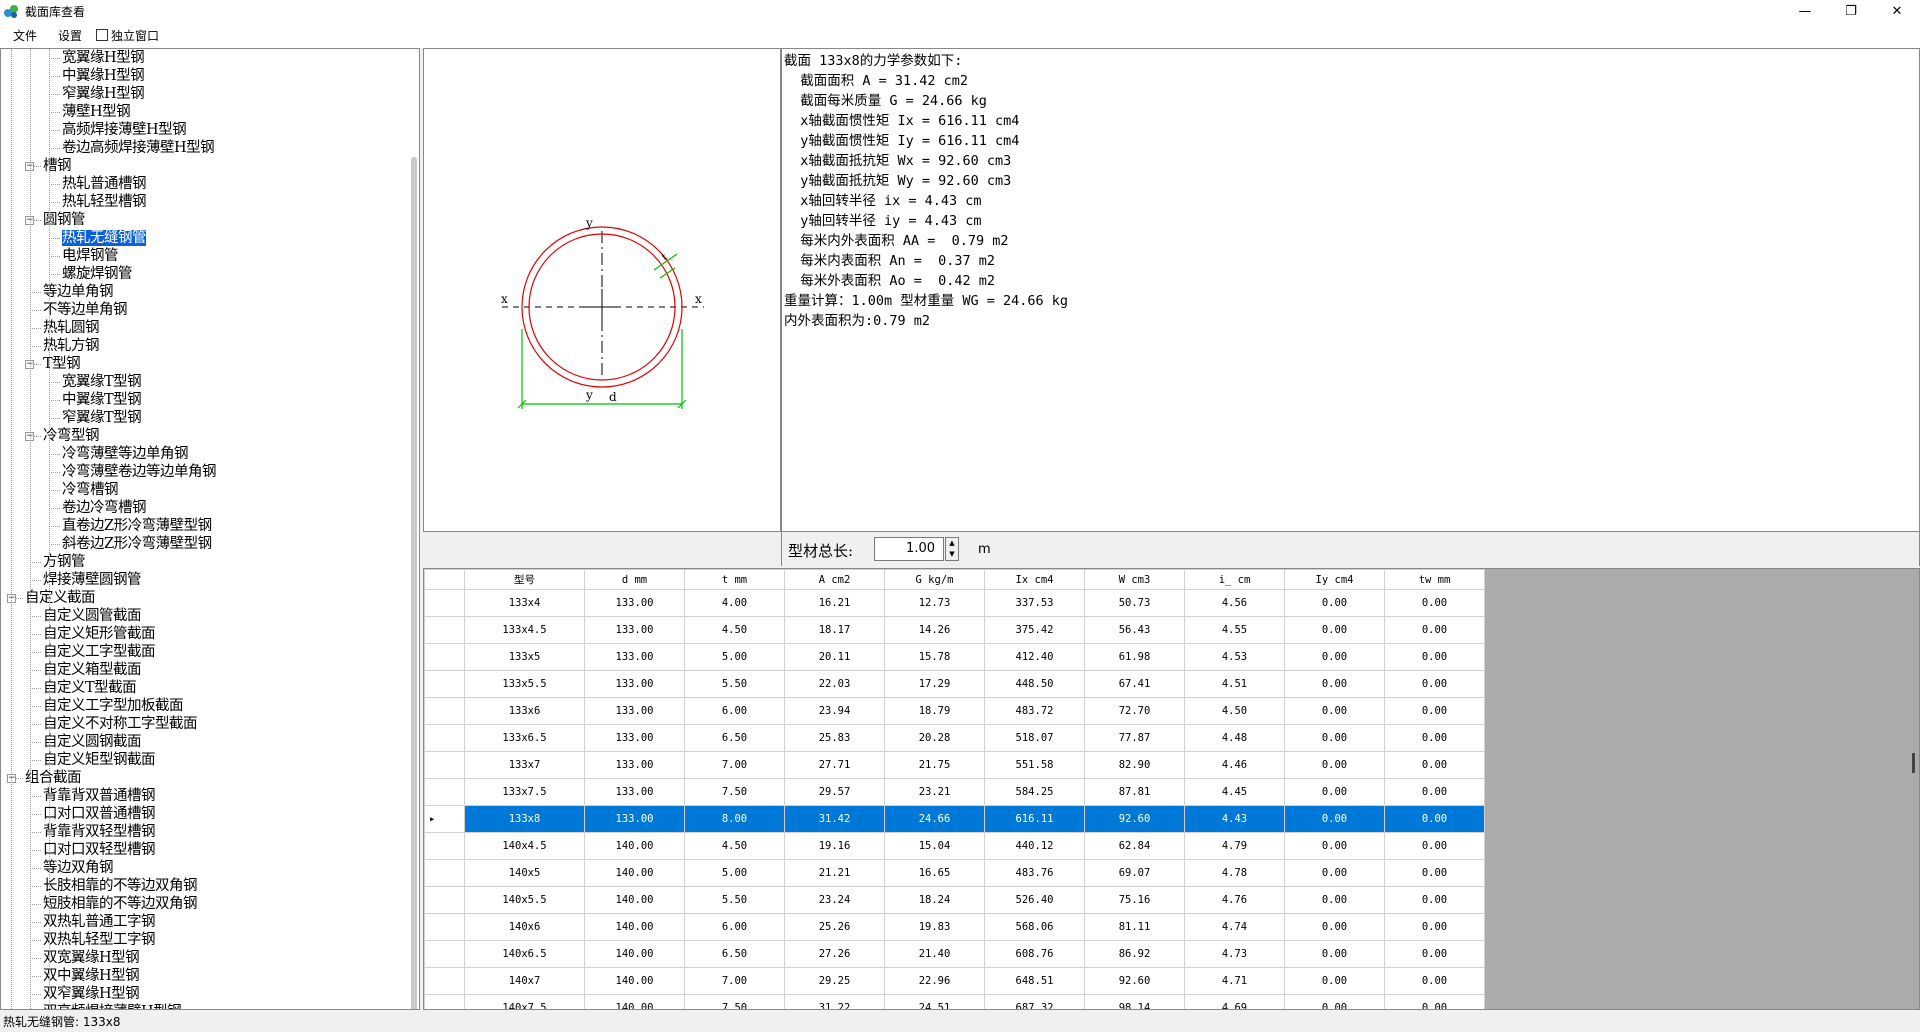 This screenshot has height=1032, width=1920. I want to click on column-header: A cm2, so click(834, 579).